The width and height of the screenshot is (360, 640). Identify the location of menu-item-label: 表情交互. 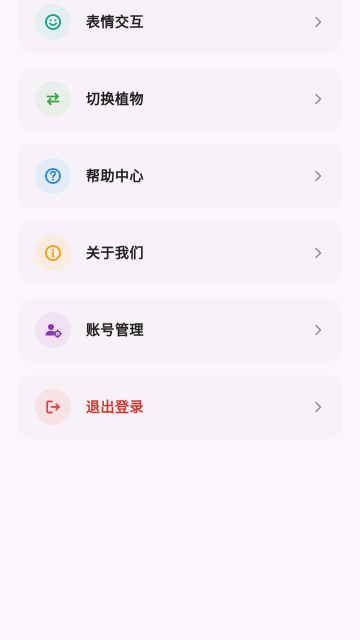
(115, 23).